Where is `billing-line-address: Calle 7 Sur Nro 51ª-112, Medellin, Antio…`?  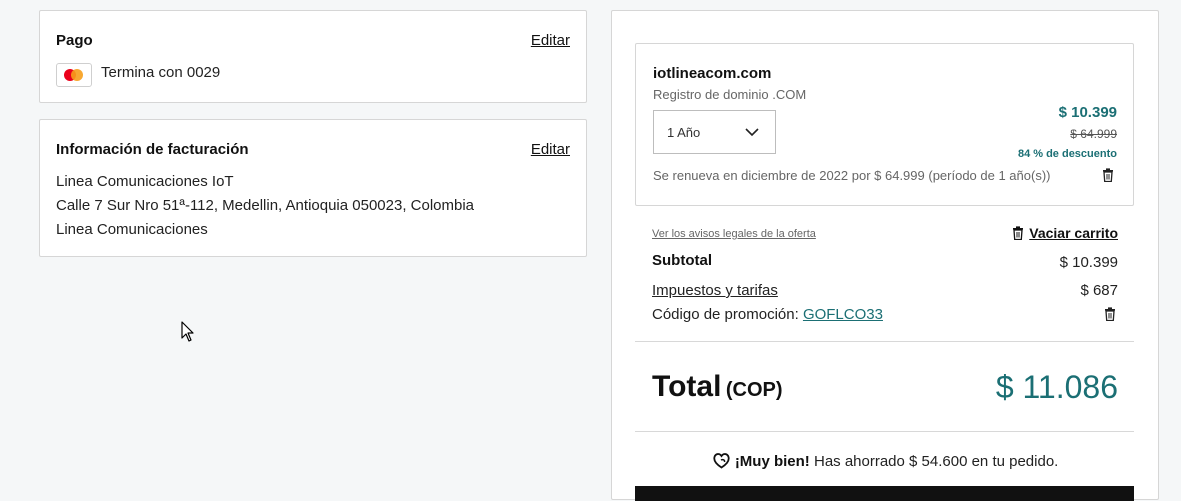
billing-line-address: Calle 7 Sur Nro 51ª-112, Medellin, Antio… is located at coordinates (265, 205).